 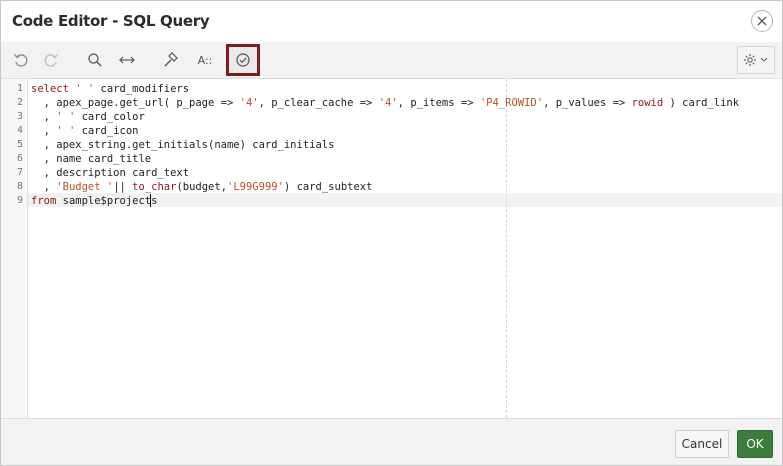 I want to click on autocomplete-button: A::, so click(x=205, y=60).